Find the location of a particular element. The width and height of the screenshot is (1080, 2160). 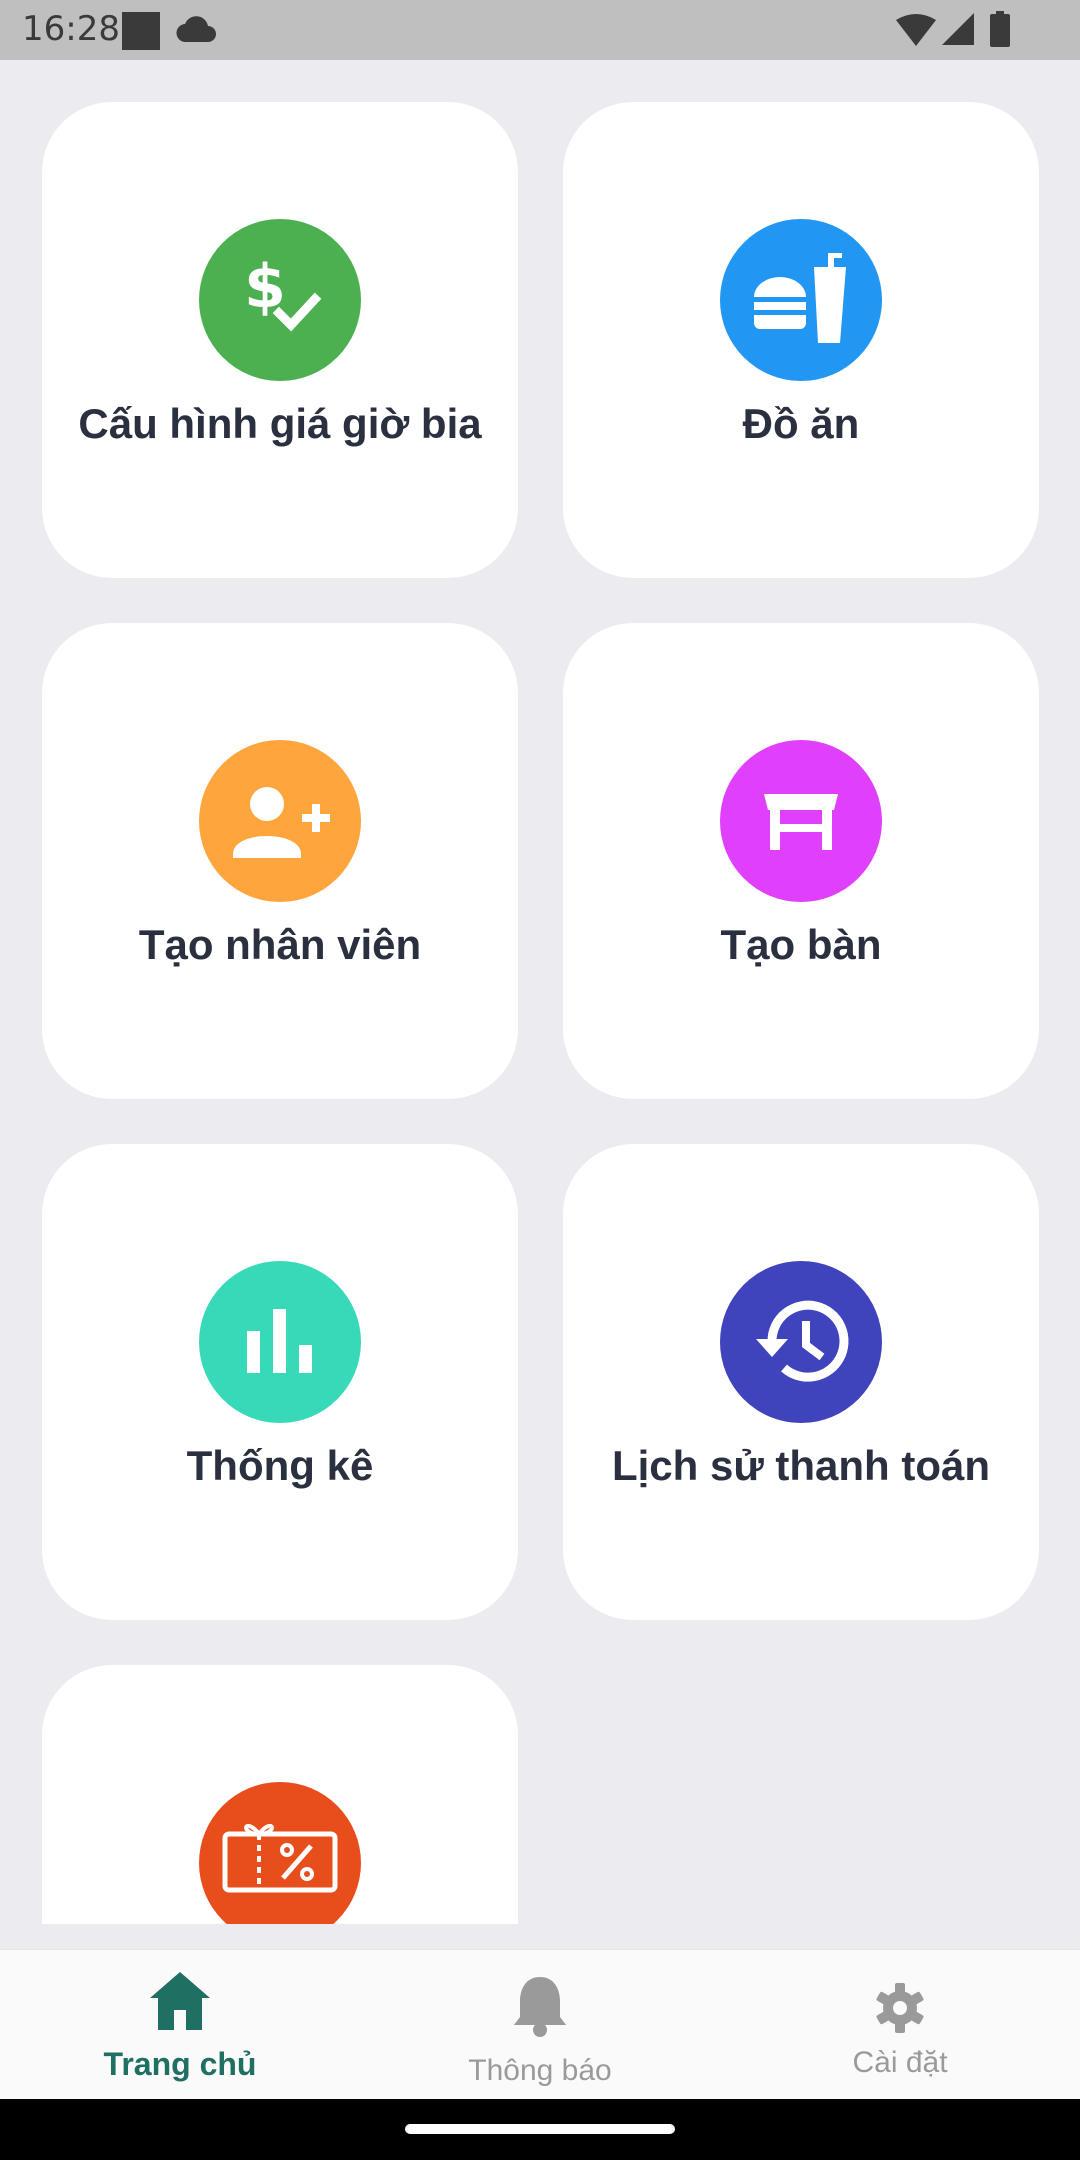

nav-label-settings: Cài đặt is located at coordinates (900, 2062).